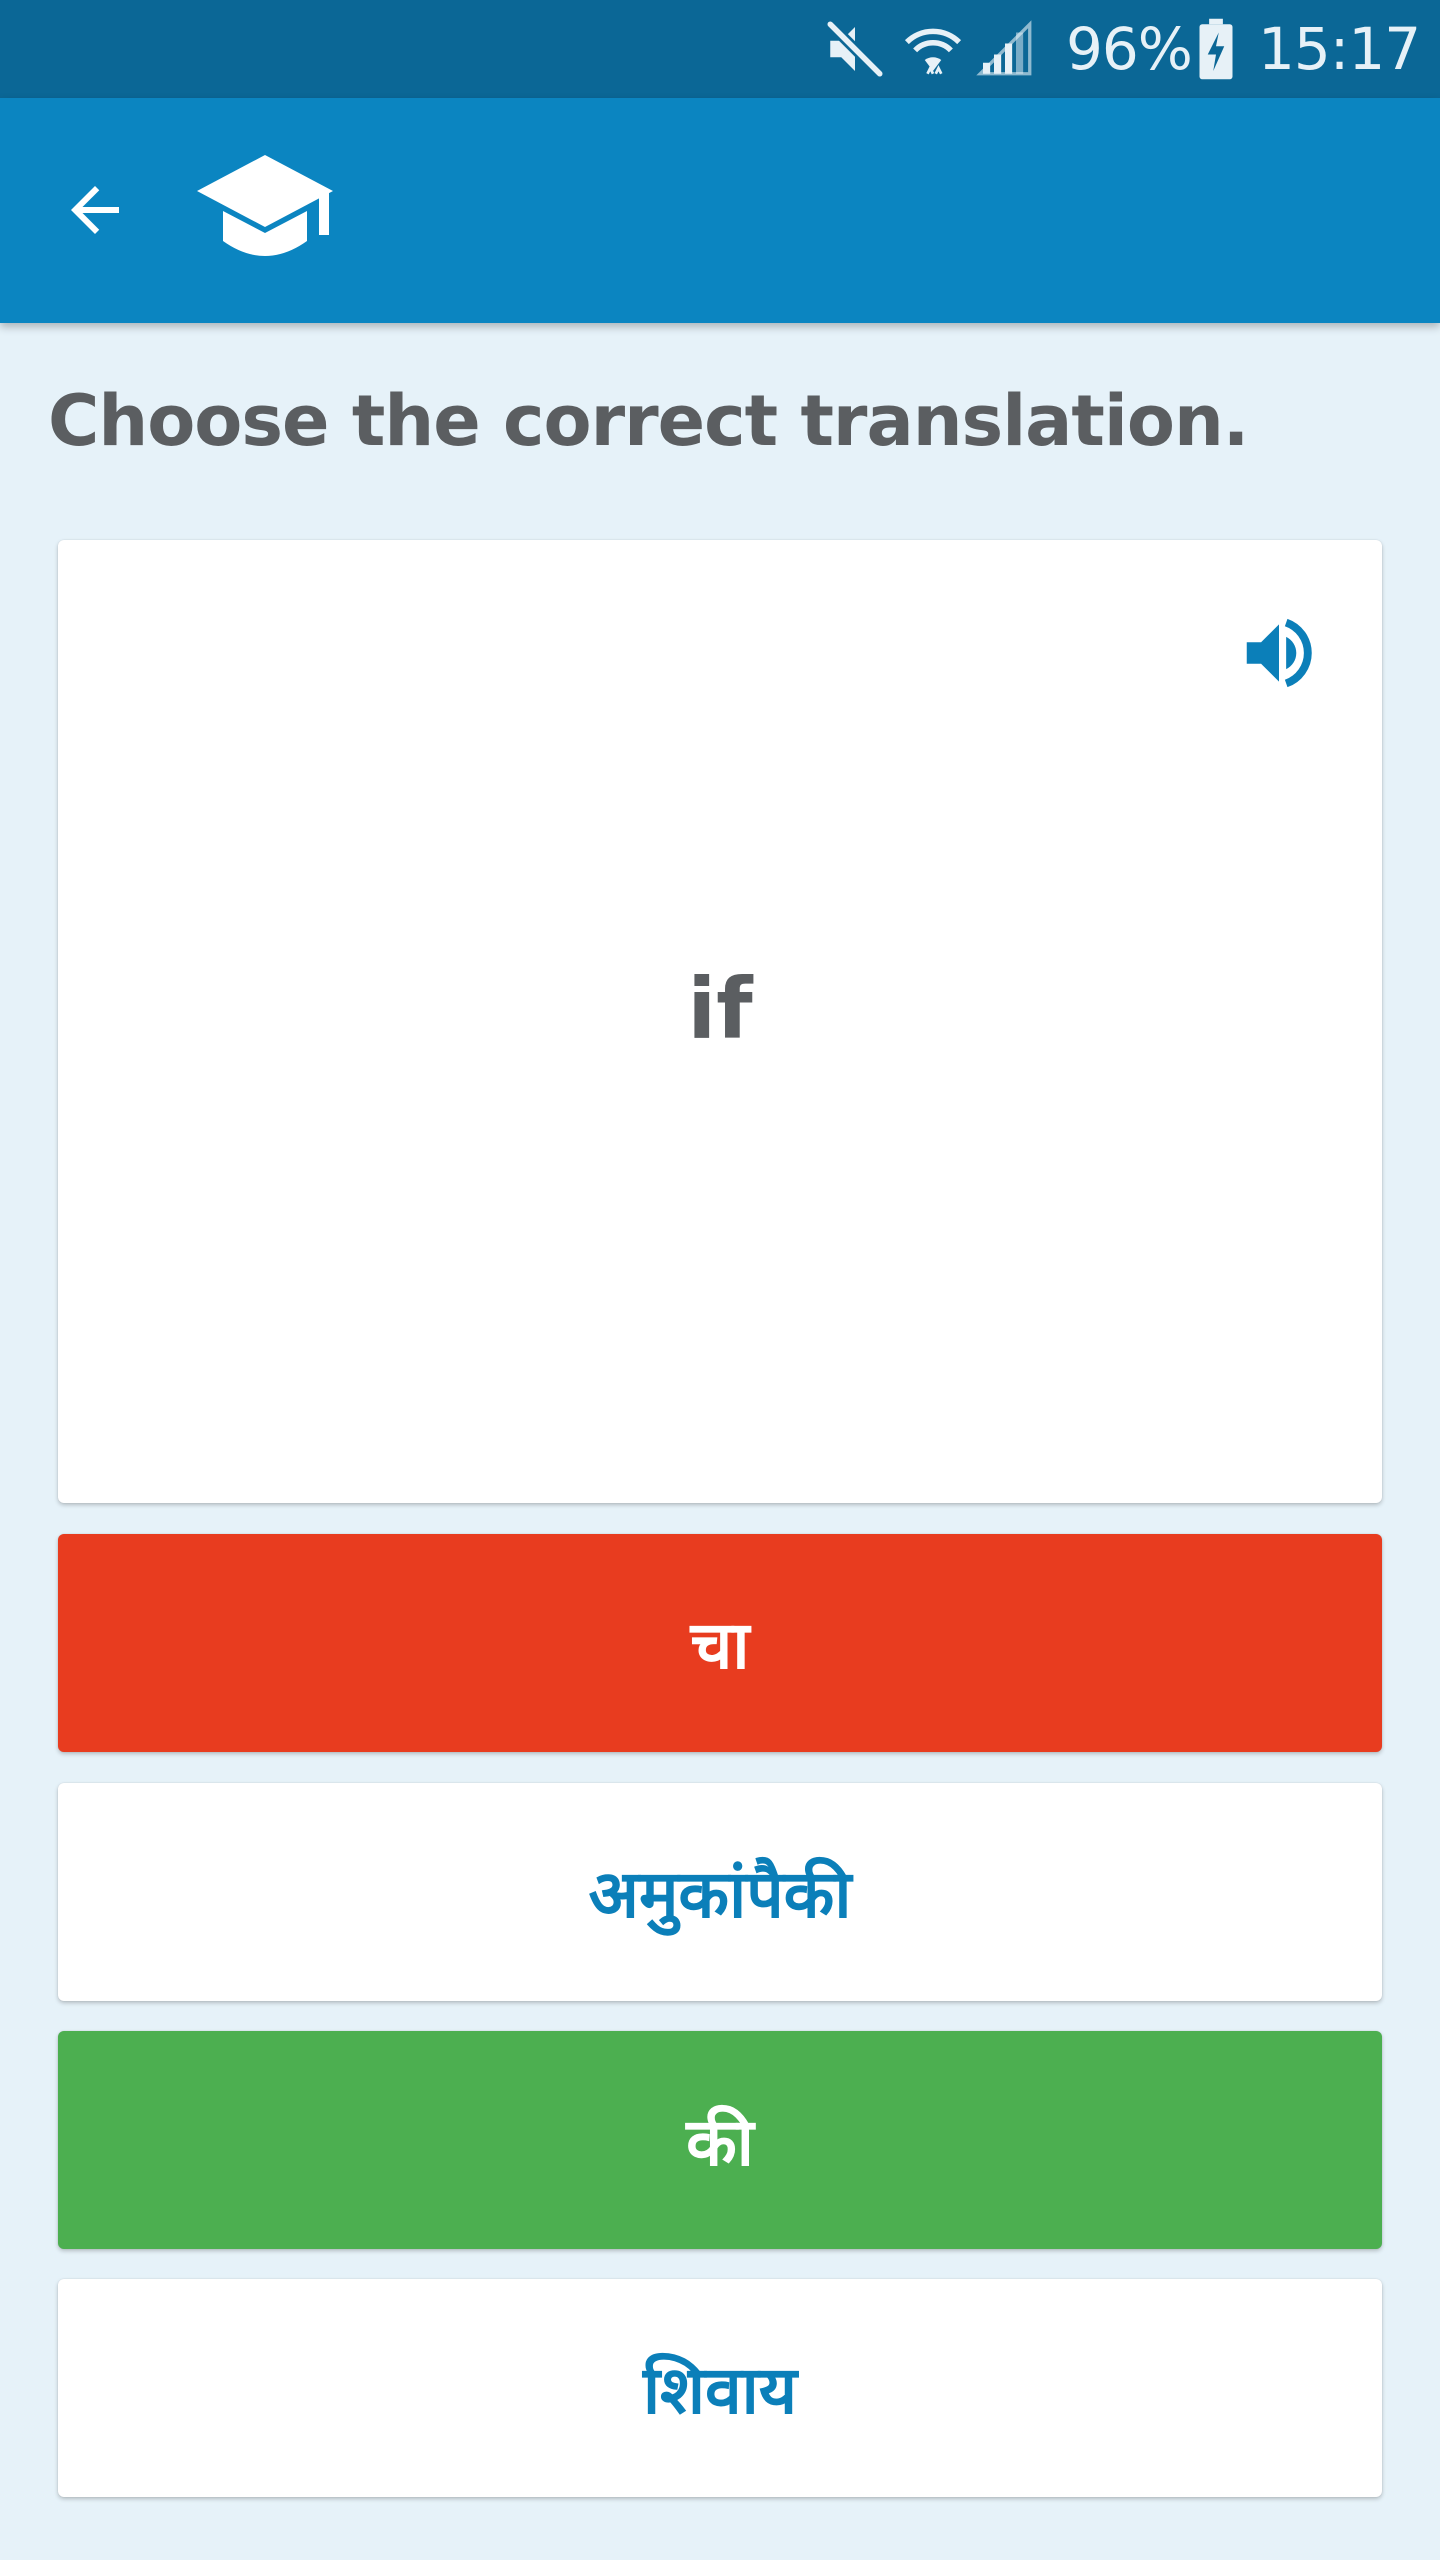 The height and width of the screenshot is (2560, 1440). I want to click on back-button, so click(95, 210).